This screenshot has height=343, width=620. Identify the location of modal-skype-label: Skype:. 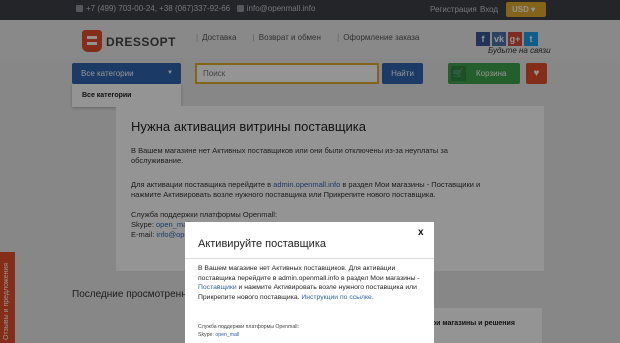
(207, 334).